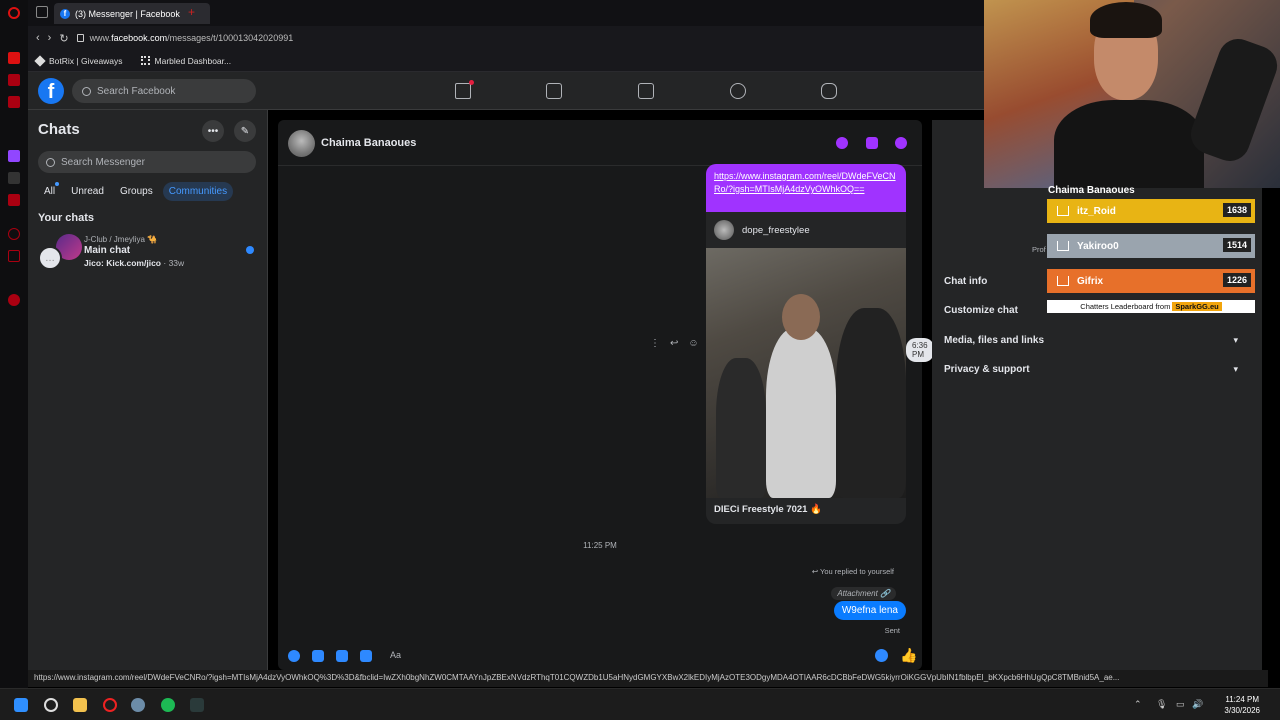 Image resolution: width=1280 pixels, height=720 pixels. What do you see at coordinates (80, 705) in the screenshot?
I see `file-explorer-icon` at bounding box center [80, 705].